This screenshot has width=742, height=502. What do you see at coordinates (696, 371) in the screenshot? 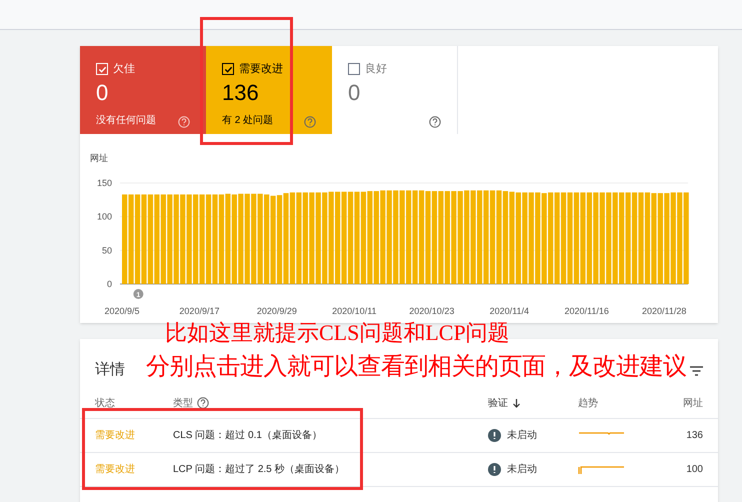
I see `filter-icon` at bounding box center [696, 371].